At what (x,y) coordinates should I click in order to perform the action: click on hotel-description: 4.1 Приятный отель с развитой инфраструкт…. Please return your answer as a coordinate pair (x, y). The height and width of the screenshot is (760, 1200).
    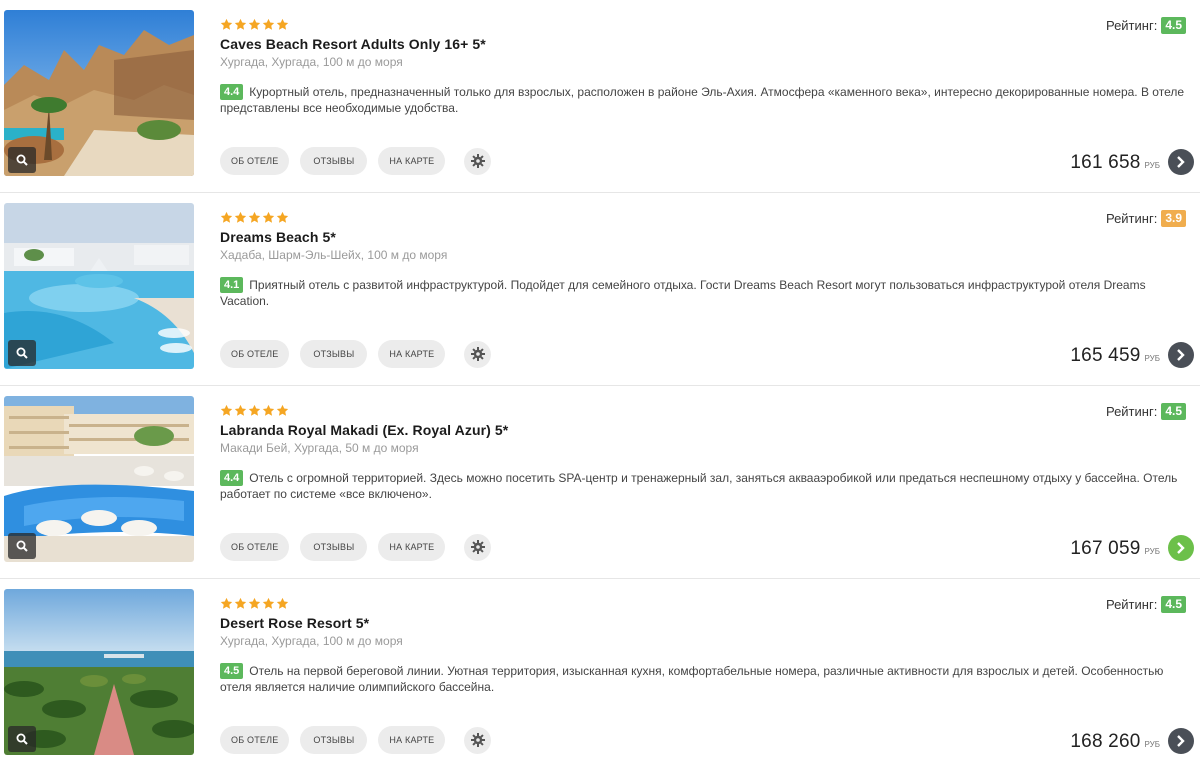
    Looking at the image, I should click on (706, 293).